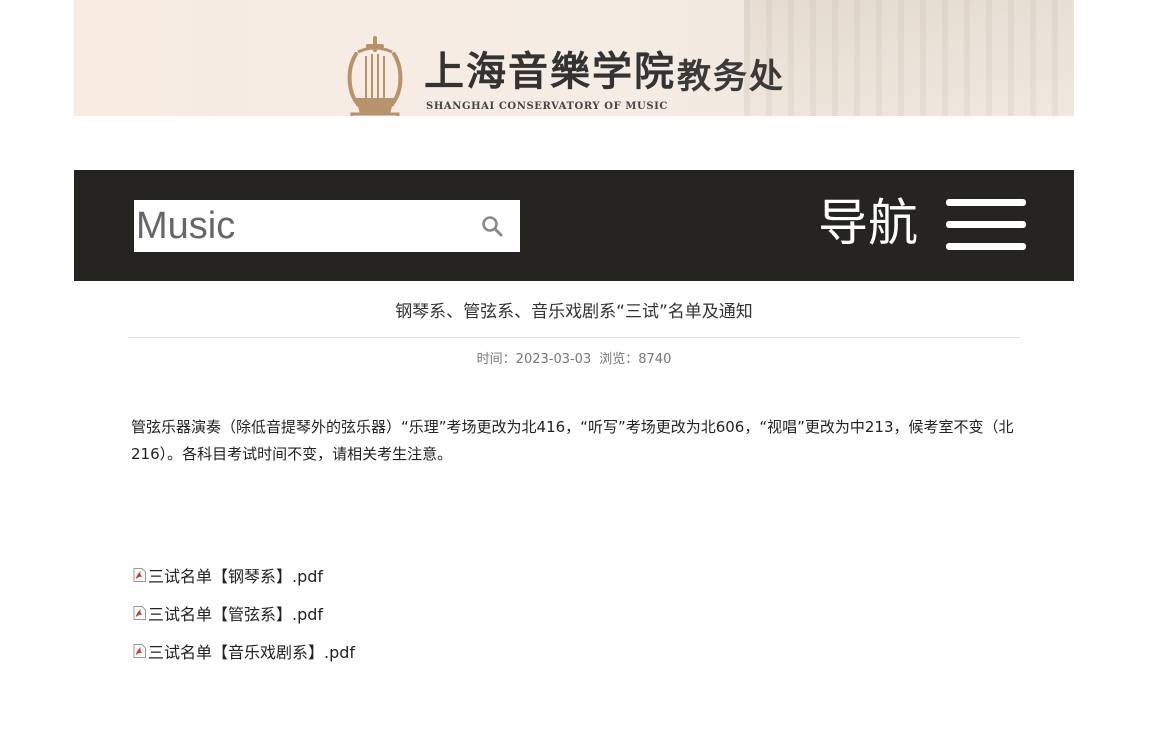 This screenshot has width=1150, height=750. I want to click on search-input, so click(300, 226).